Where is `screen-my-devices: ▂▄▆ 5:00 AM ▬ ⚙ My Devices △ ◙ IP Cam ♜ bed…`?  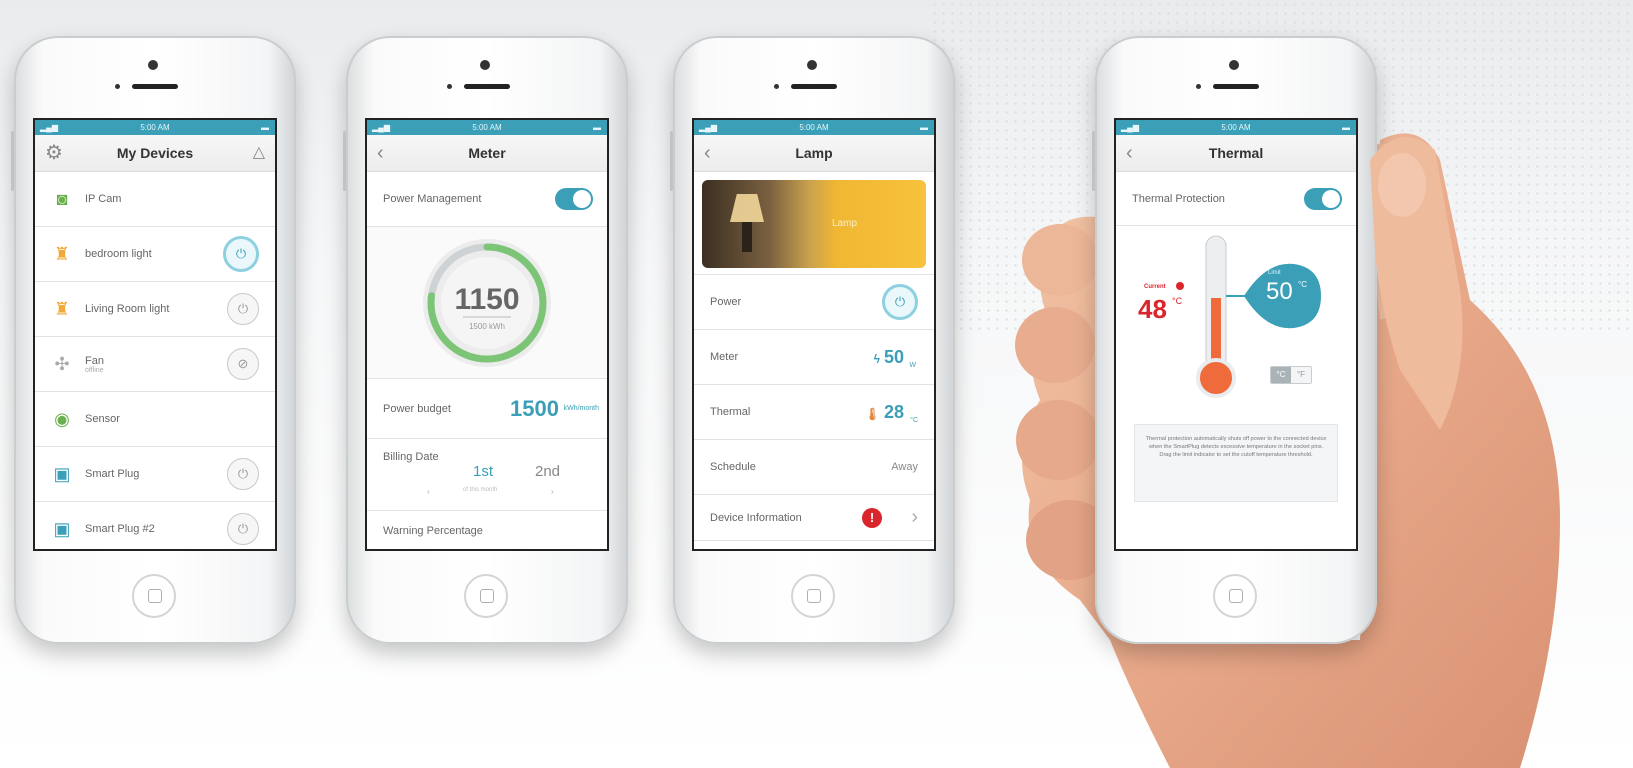 screen-my-devices: ▂▄▆ 5:00 AM ▬ ⚙ My Devices △ ◙ IP Cam ♜ bed… is located at coordinates (155, 334).